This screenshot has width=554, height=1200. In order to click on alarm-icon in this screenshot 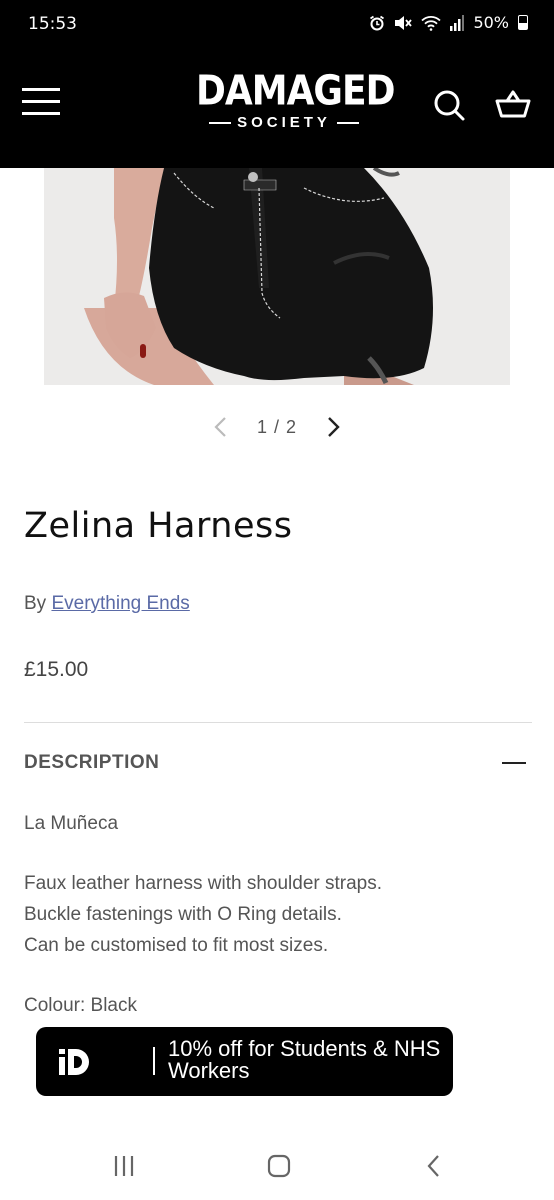, I will do `click(377, 22)`.